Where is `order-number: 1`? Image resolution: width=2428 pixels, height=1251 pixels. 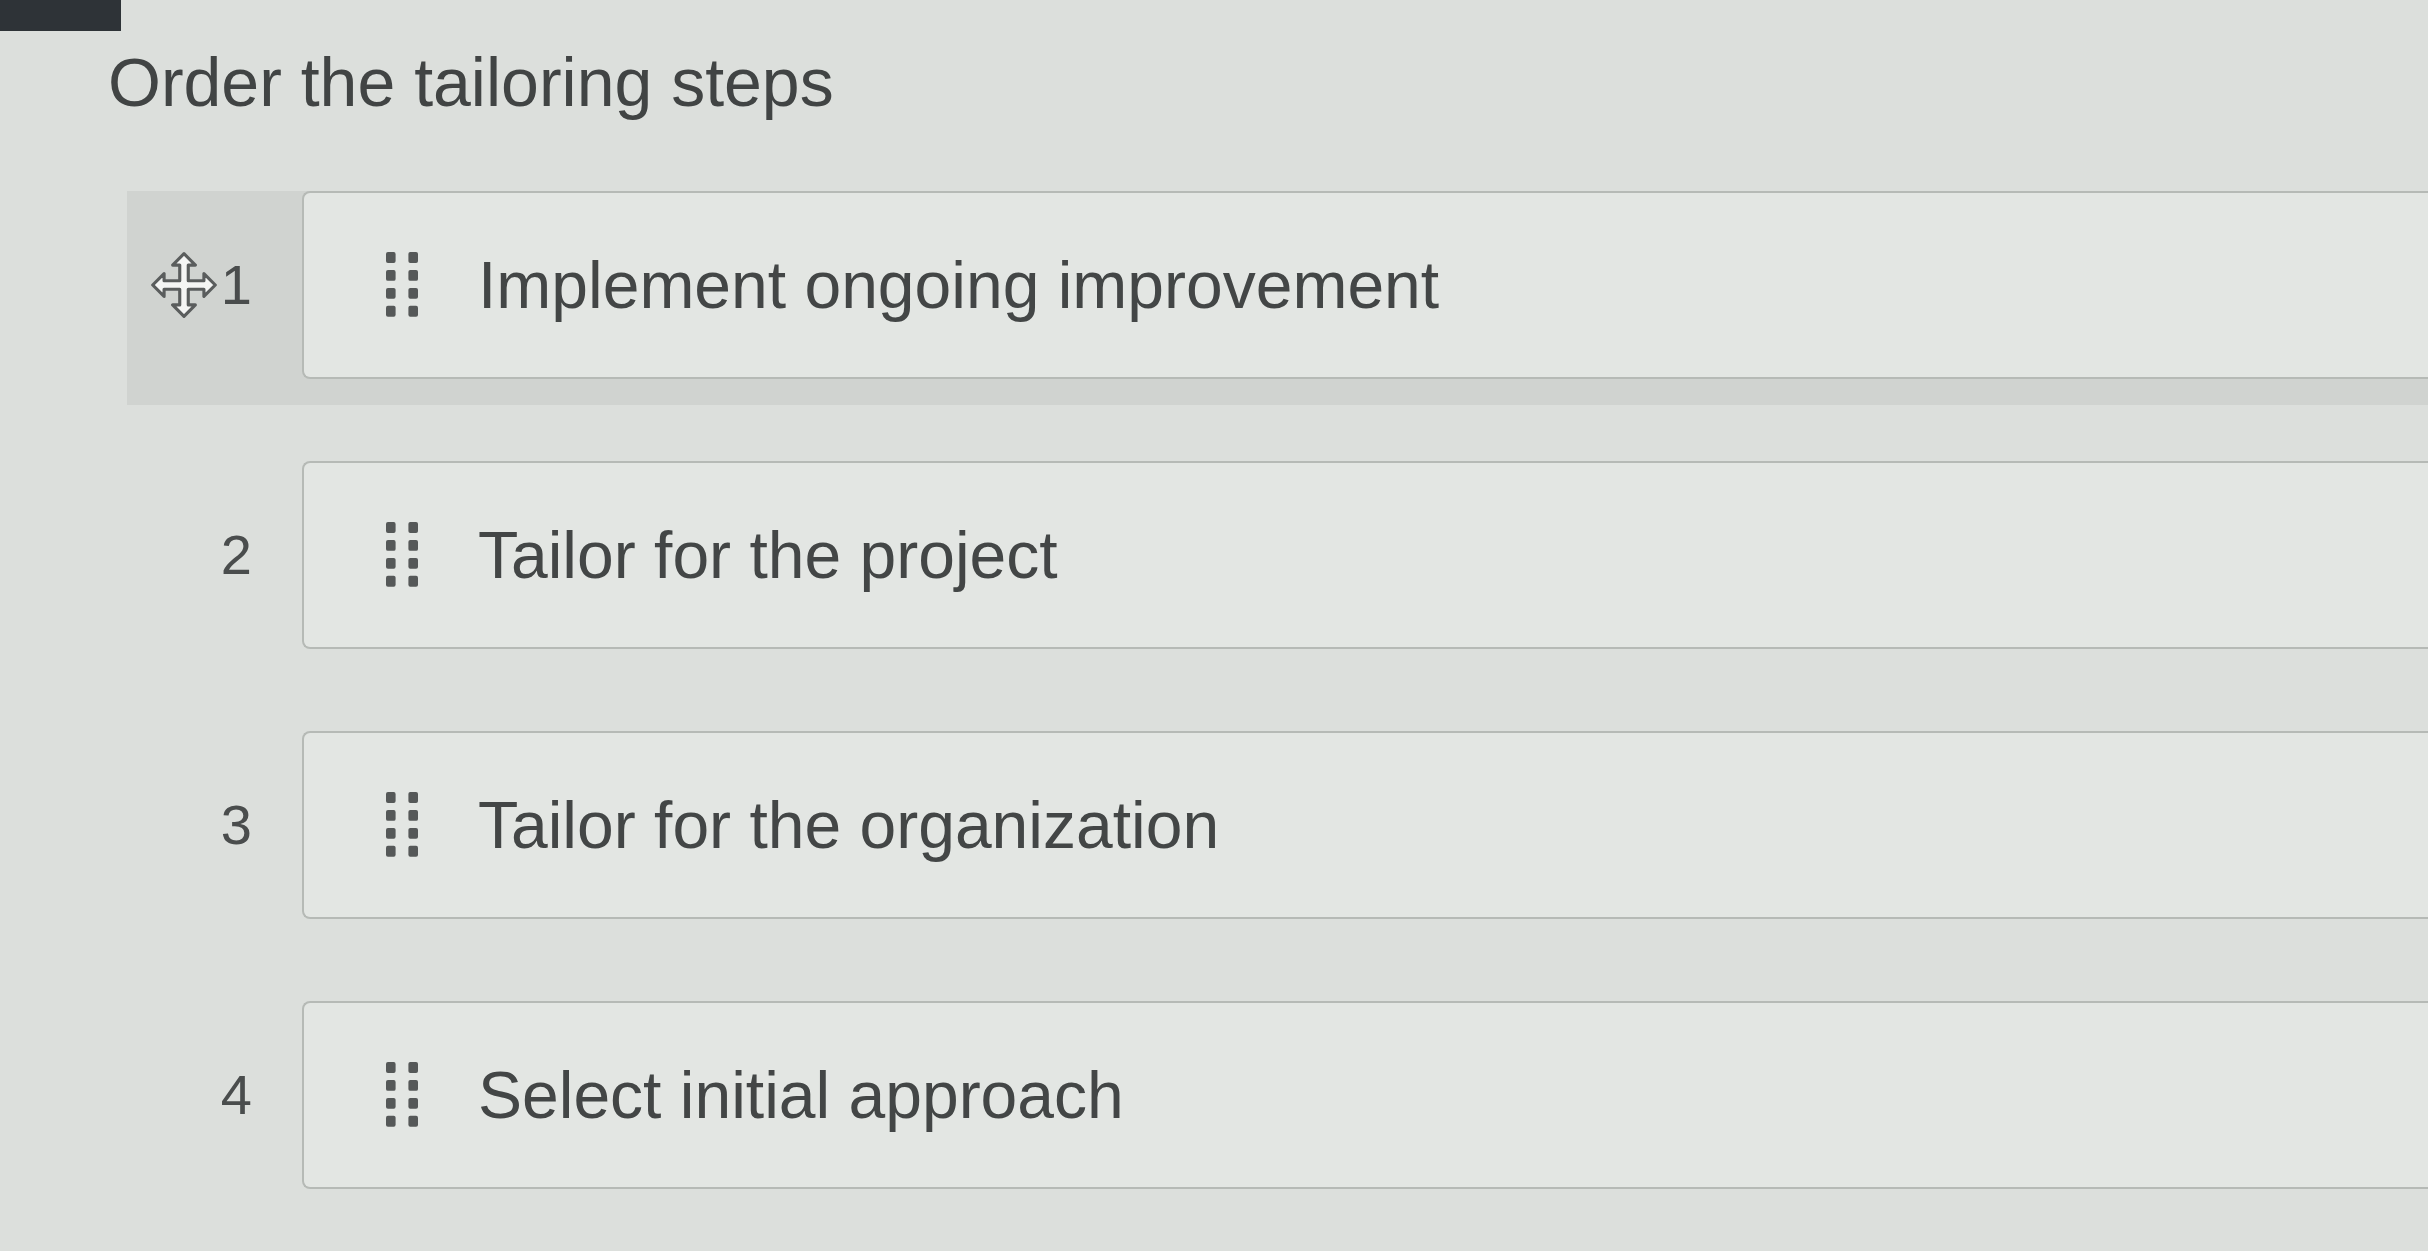 order-number: 1 is located at coordinates (236, 285).